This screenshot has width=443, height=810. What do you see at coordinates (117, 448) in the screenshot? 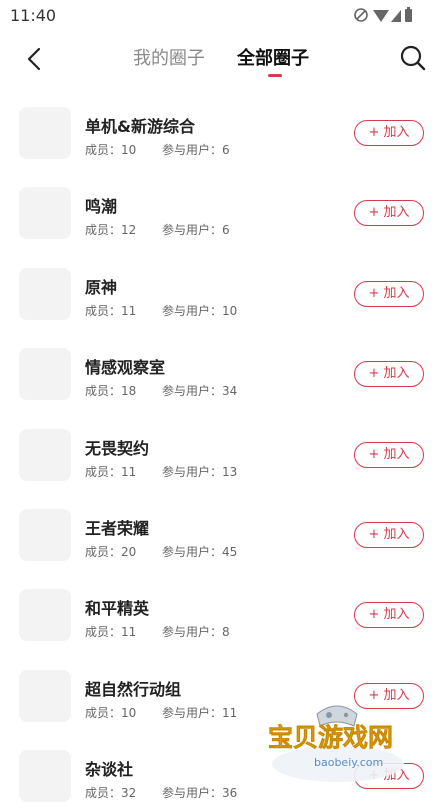
I see `circle-name: 无畏契约` at bounding box center [117, 448].